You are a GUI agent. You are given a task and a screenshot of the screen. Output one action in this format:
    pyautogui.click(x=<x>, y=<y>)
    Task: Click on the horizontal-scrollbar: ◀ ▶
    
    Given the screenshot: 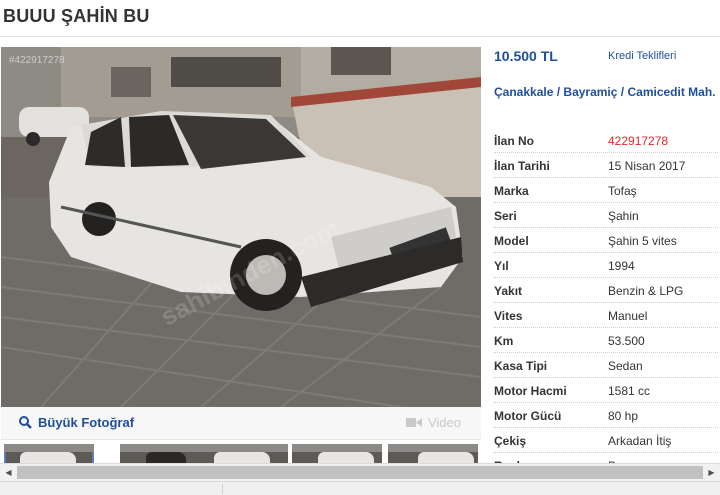 What is the action you would take?
    pyautogui.click(x=360, y=472)
    